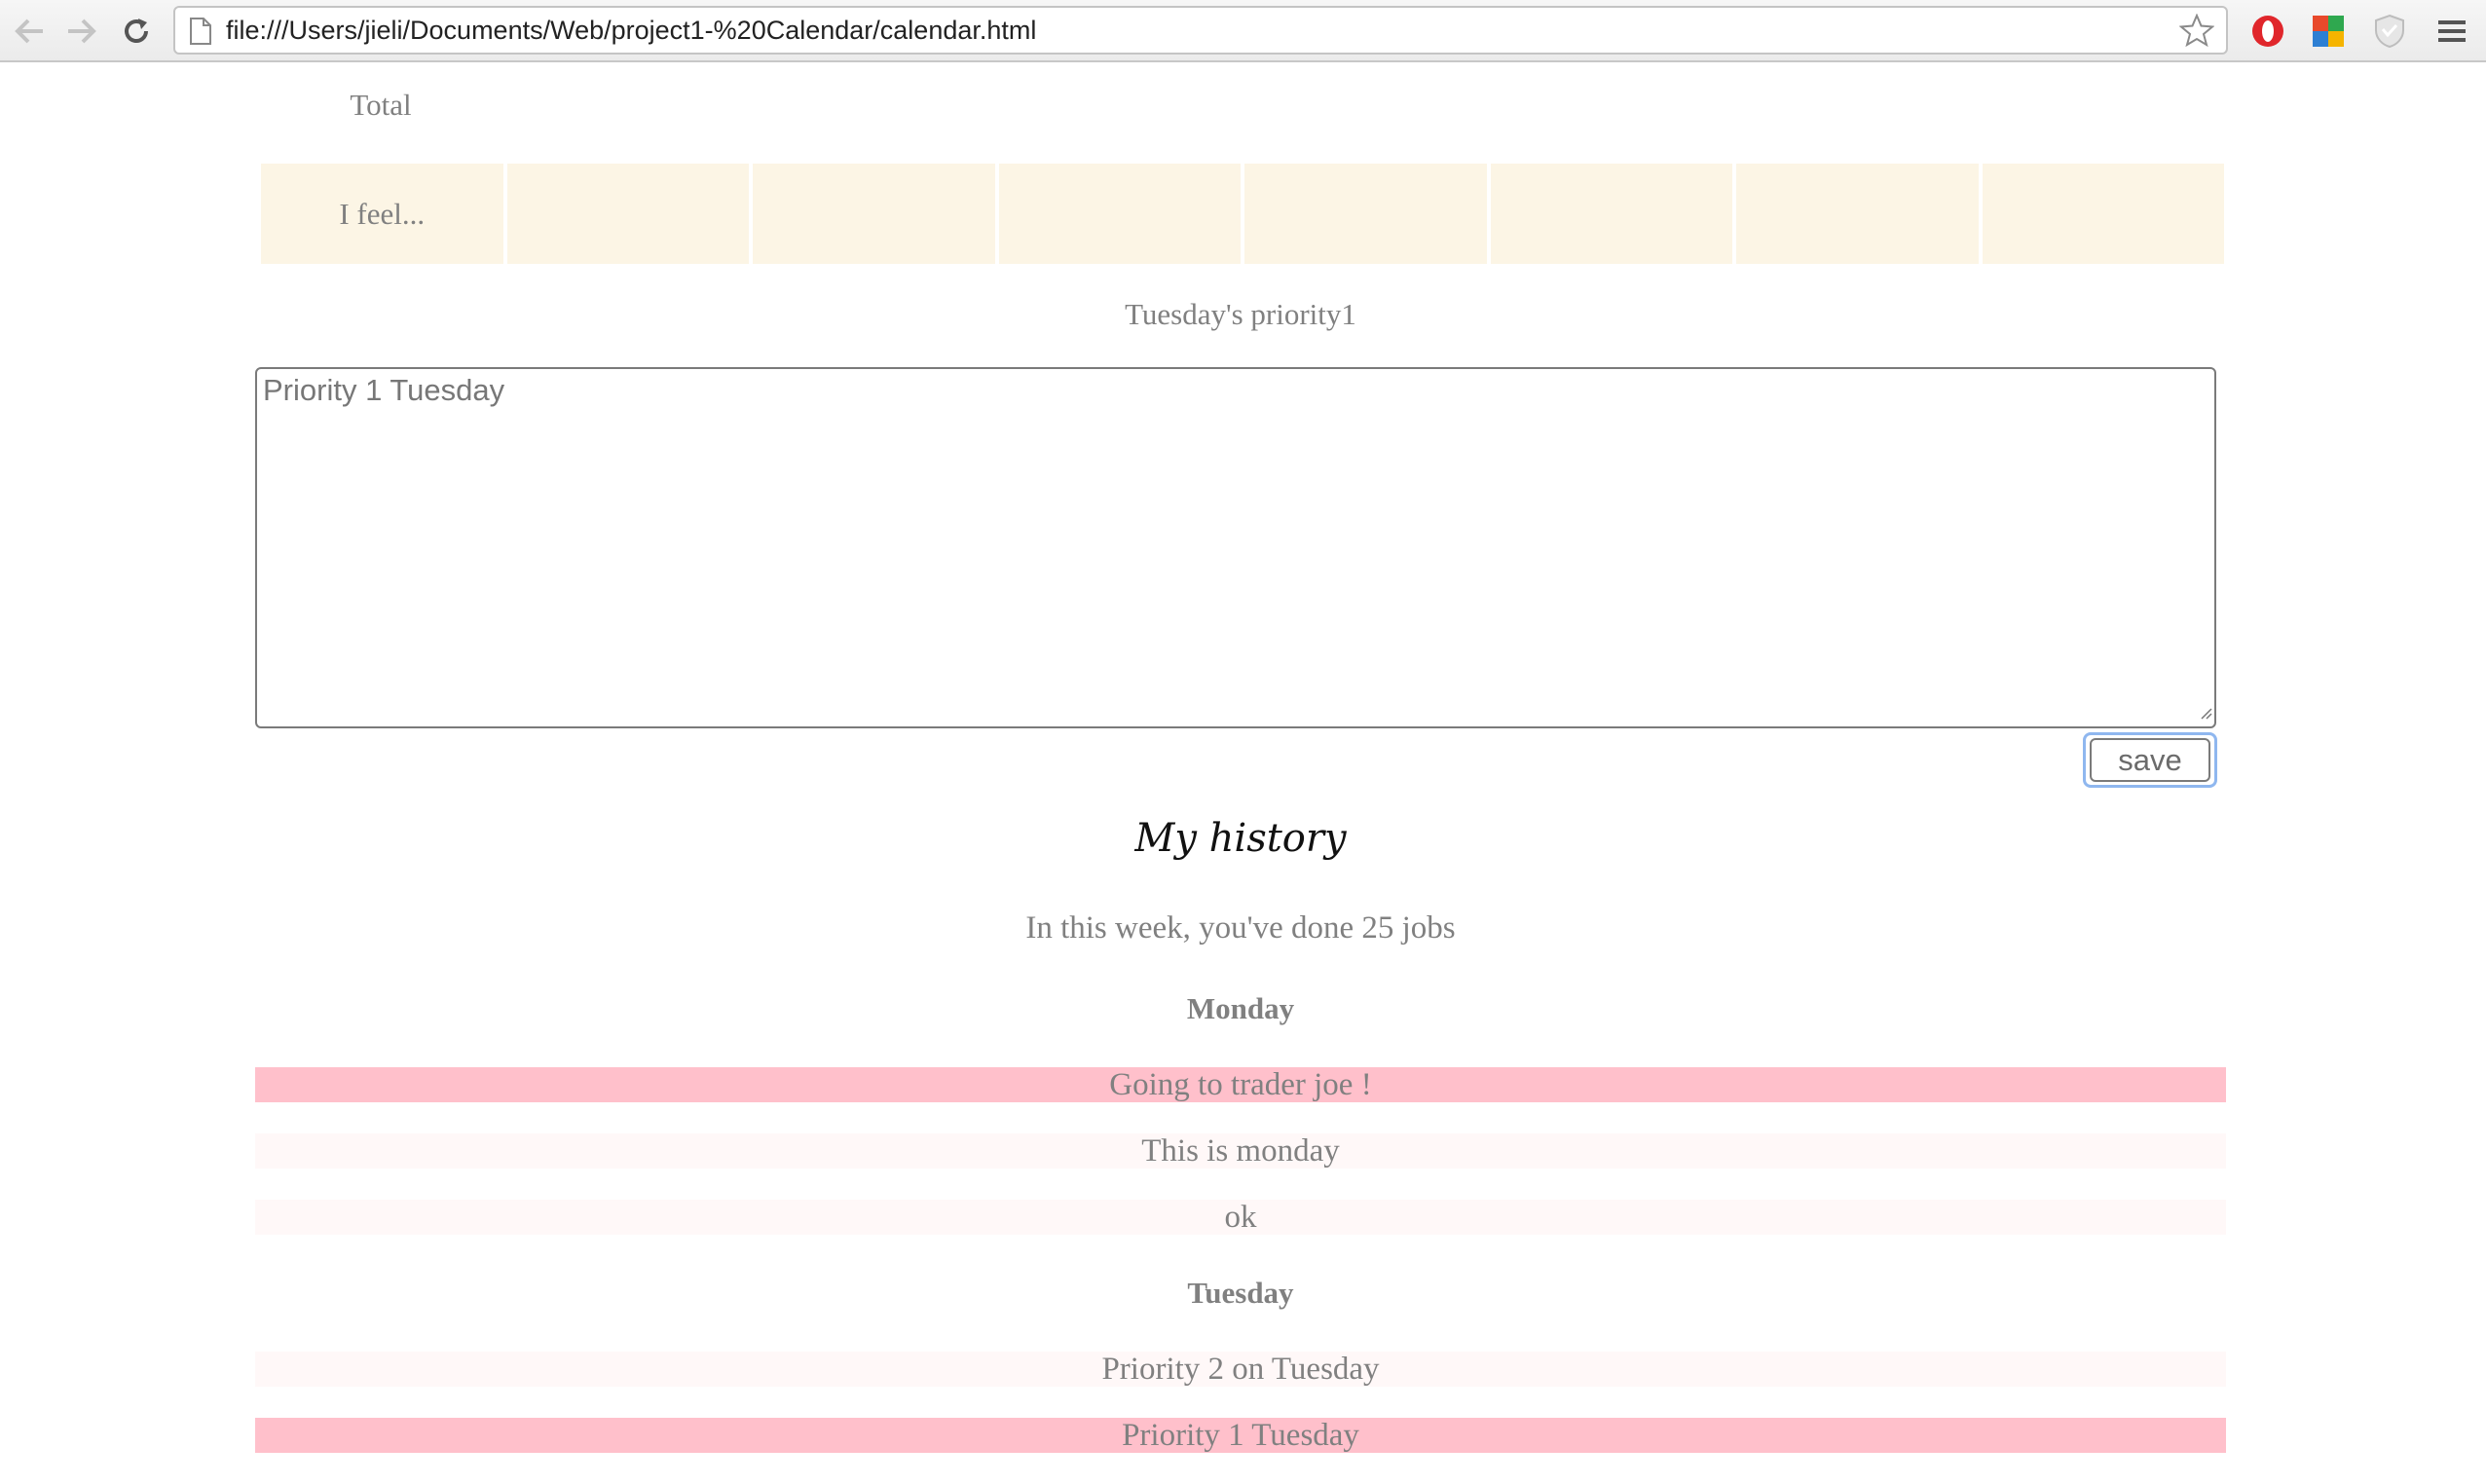 The image size is (2486, 1484). Describe the element at coordinates (2205, 715) in the screenshot. I see `resize-grip-icon` at that location.